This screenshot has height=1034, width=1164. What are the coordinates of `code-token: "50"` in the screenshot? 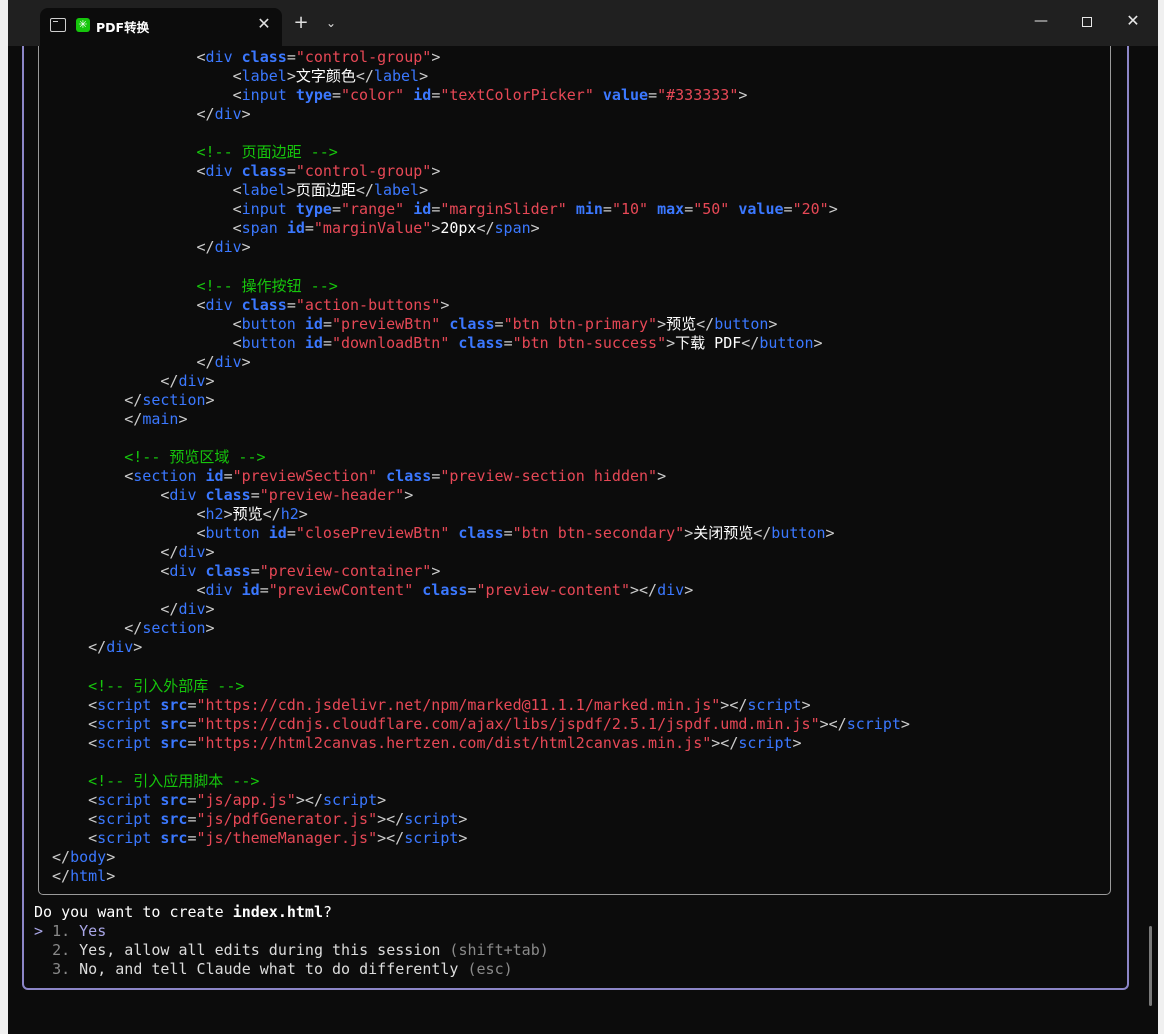 It's located at (716, 209).